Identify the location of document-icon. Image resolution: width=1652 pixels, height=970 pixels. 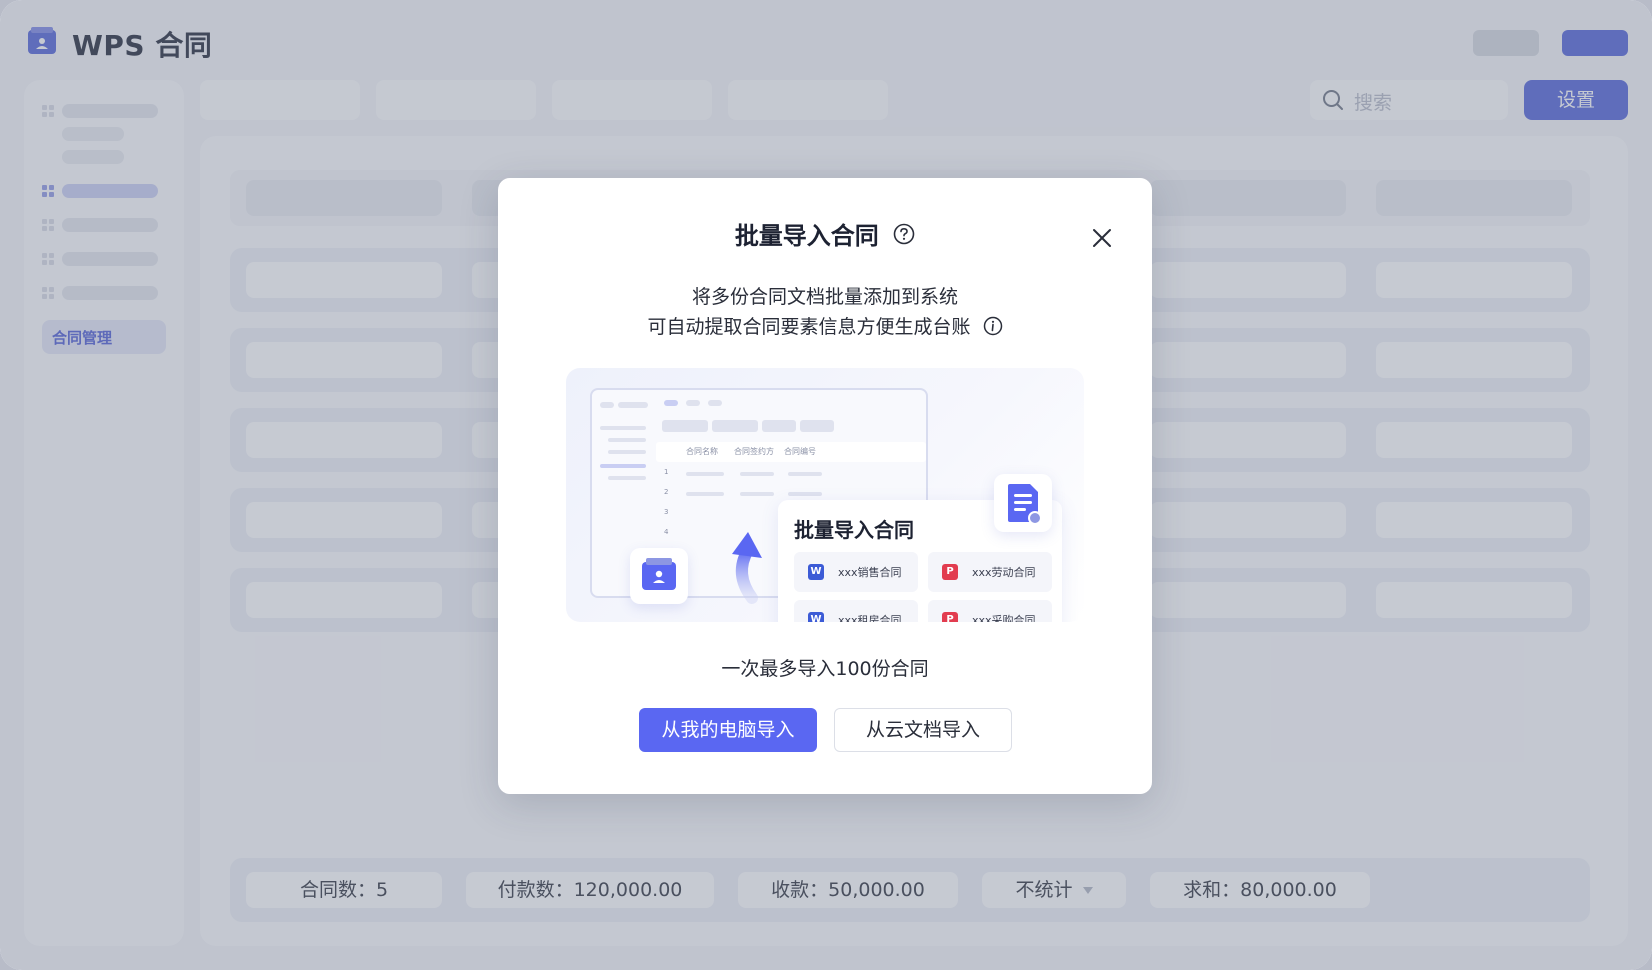
(1023, 503).